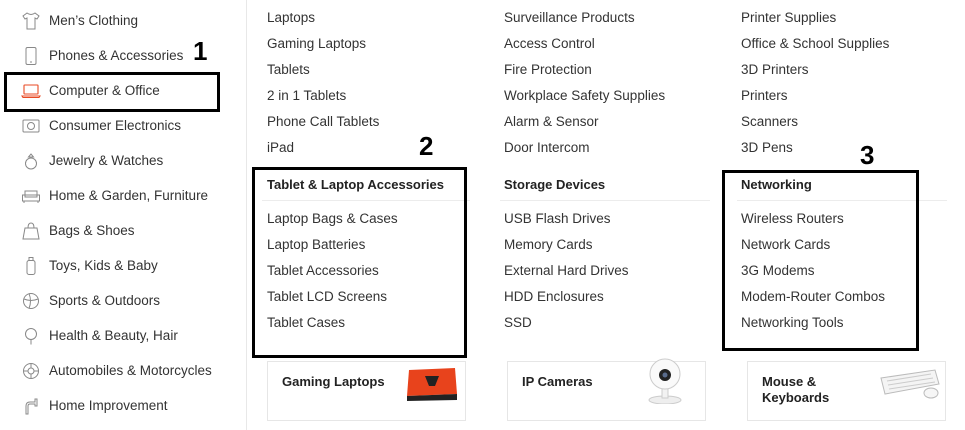 The height and width of the screenshot is (430, 965). What do you see at coordinates (333, 381) in the screenshot?
I see `promo-card-title: Gaming Laptops` at bounding box center [333, 381].